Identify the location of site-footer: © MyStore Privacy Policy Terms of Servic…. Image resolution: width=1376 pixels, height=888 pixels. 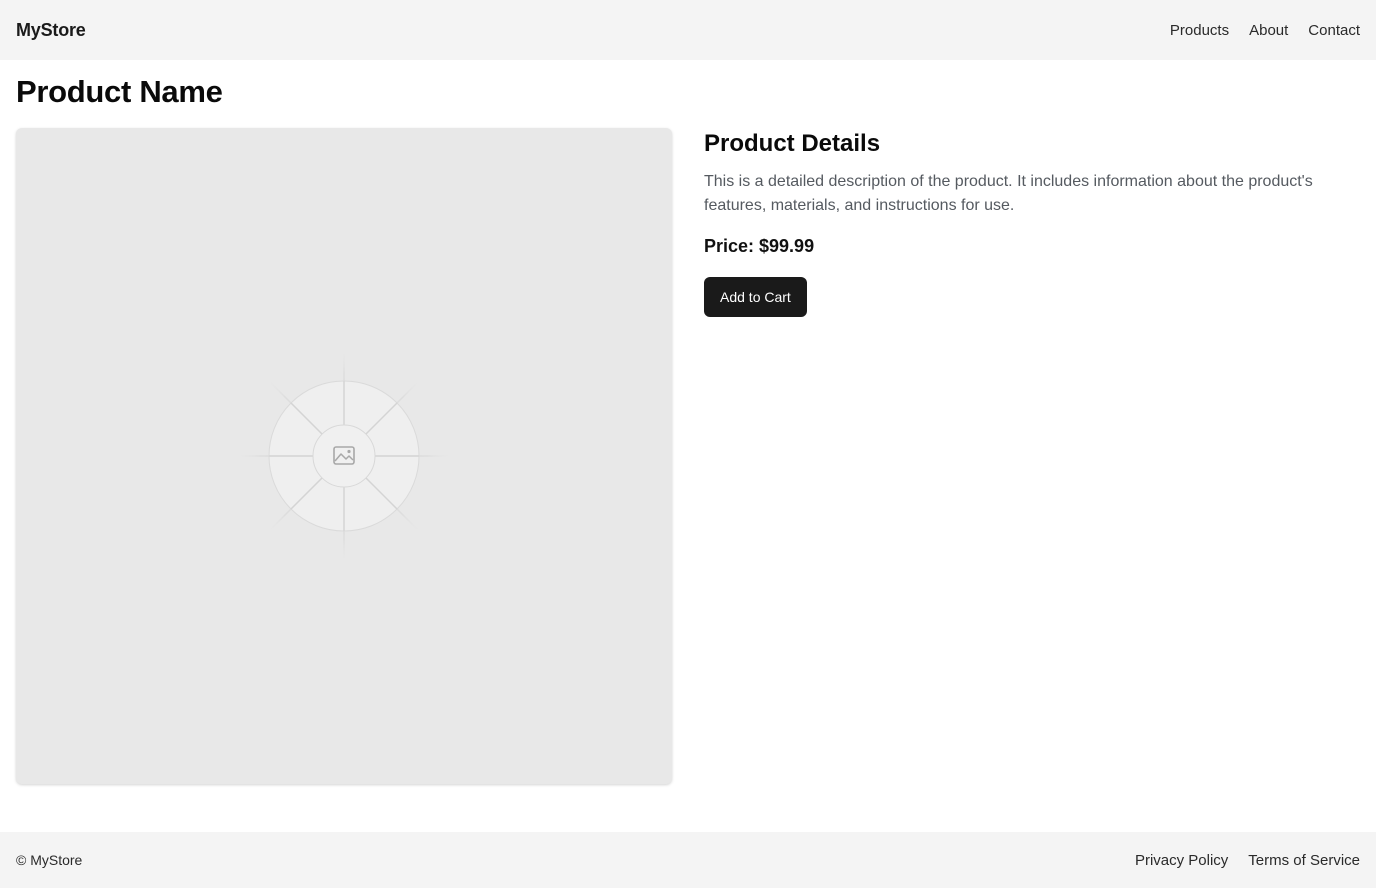
(688, 860).